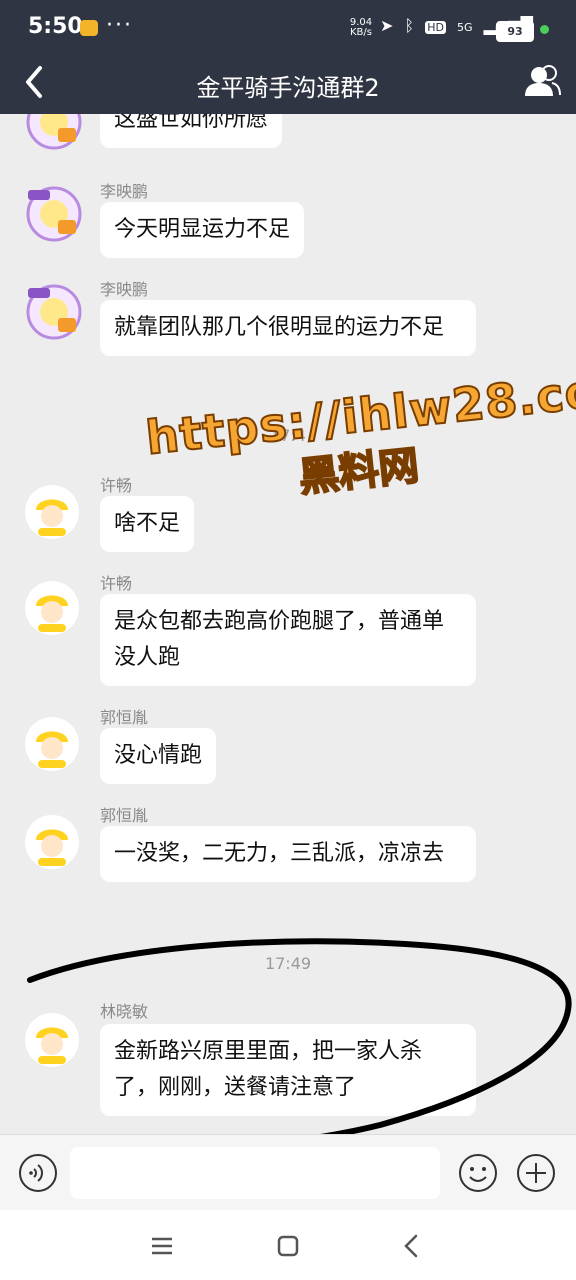  Describe the element at coordinates (288, 28) in the screenshot. I see `status-bar: 5:50 ··· 9.04 KB/s ➤ ᛒ HD 5G ▂▄▆█ 93` at that location.